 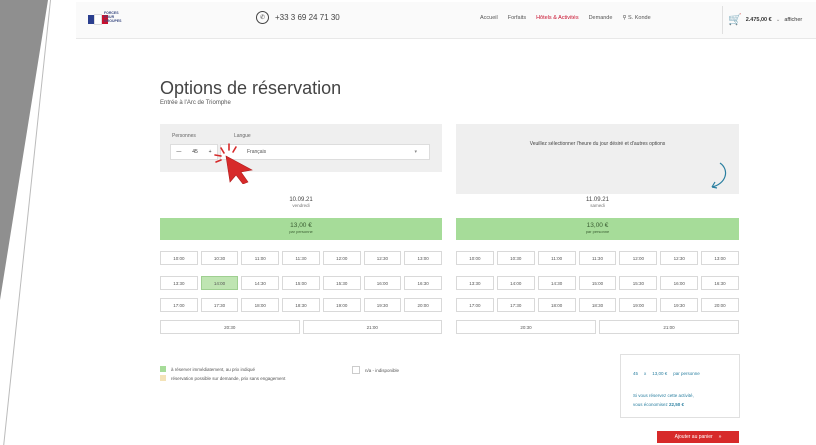 I want to click on user-name: S. Konde, so click(x=639, y=18).